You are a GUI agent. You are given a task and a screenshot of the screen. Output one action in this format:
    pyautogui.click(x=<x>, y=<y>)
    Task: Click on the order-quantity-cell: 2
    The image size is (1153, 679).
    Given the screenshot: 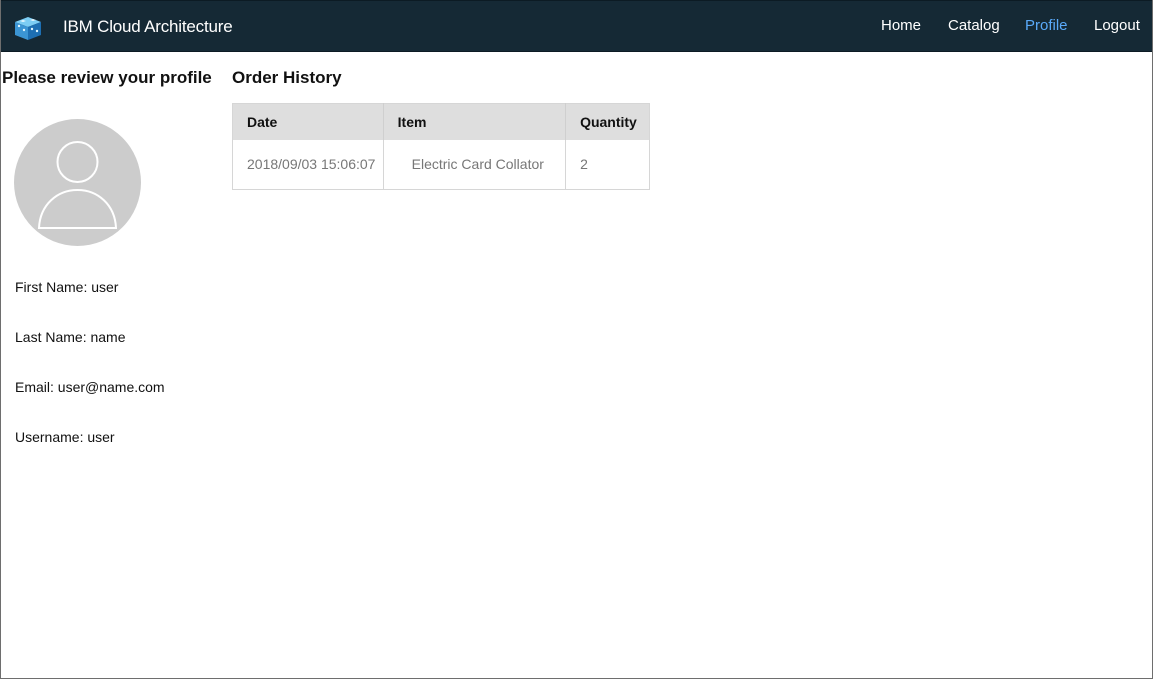 What is the action you would take?
    pyautogui.click(x=584, y=164)
    